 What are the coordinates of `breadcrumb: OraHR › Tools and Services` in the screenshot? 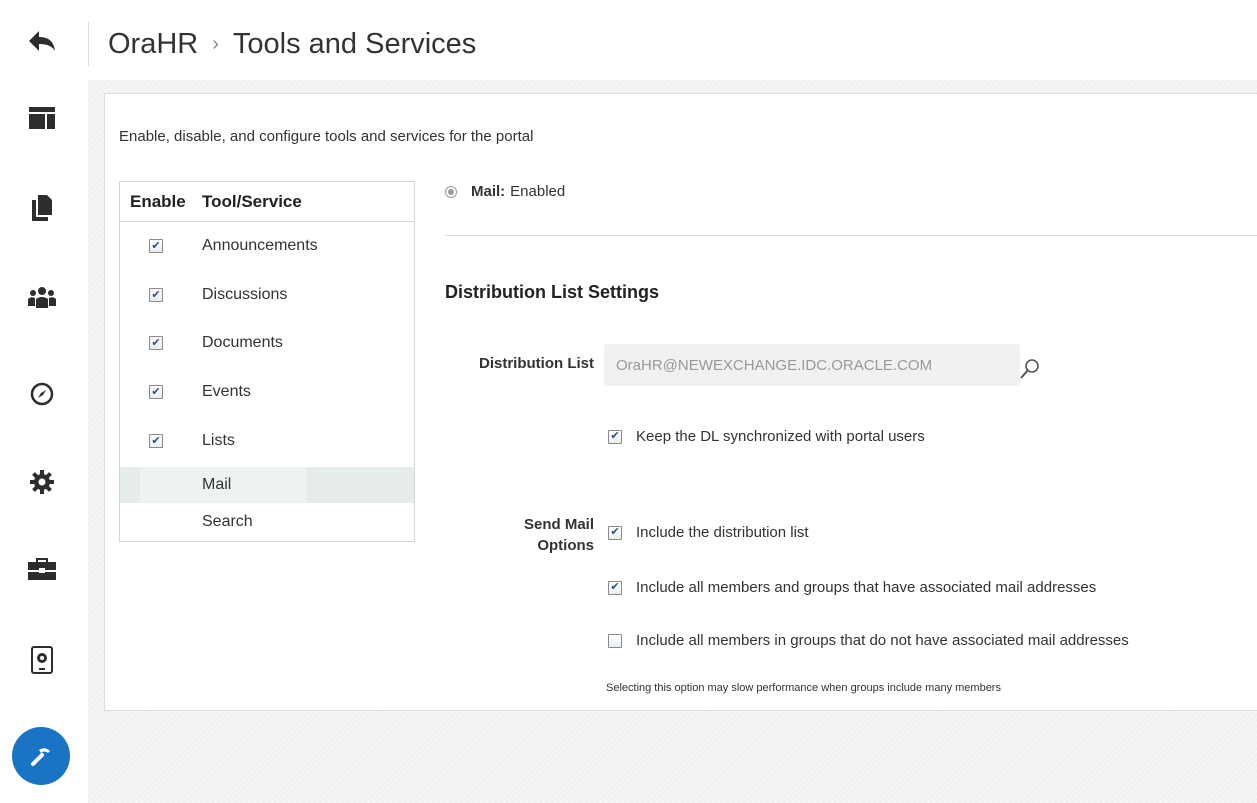 It's located at (292, 44).